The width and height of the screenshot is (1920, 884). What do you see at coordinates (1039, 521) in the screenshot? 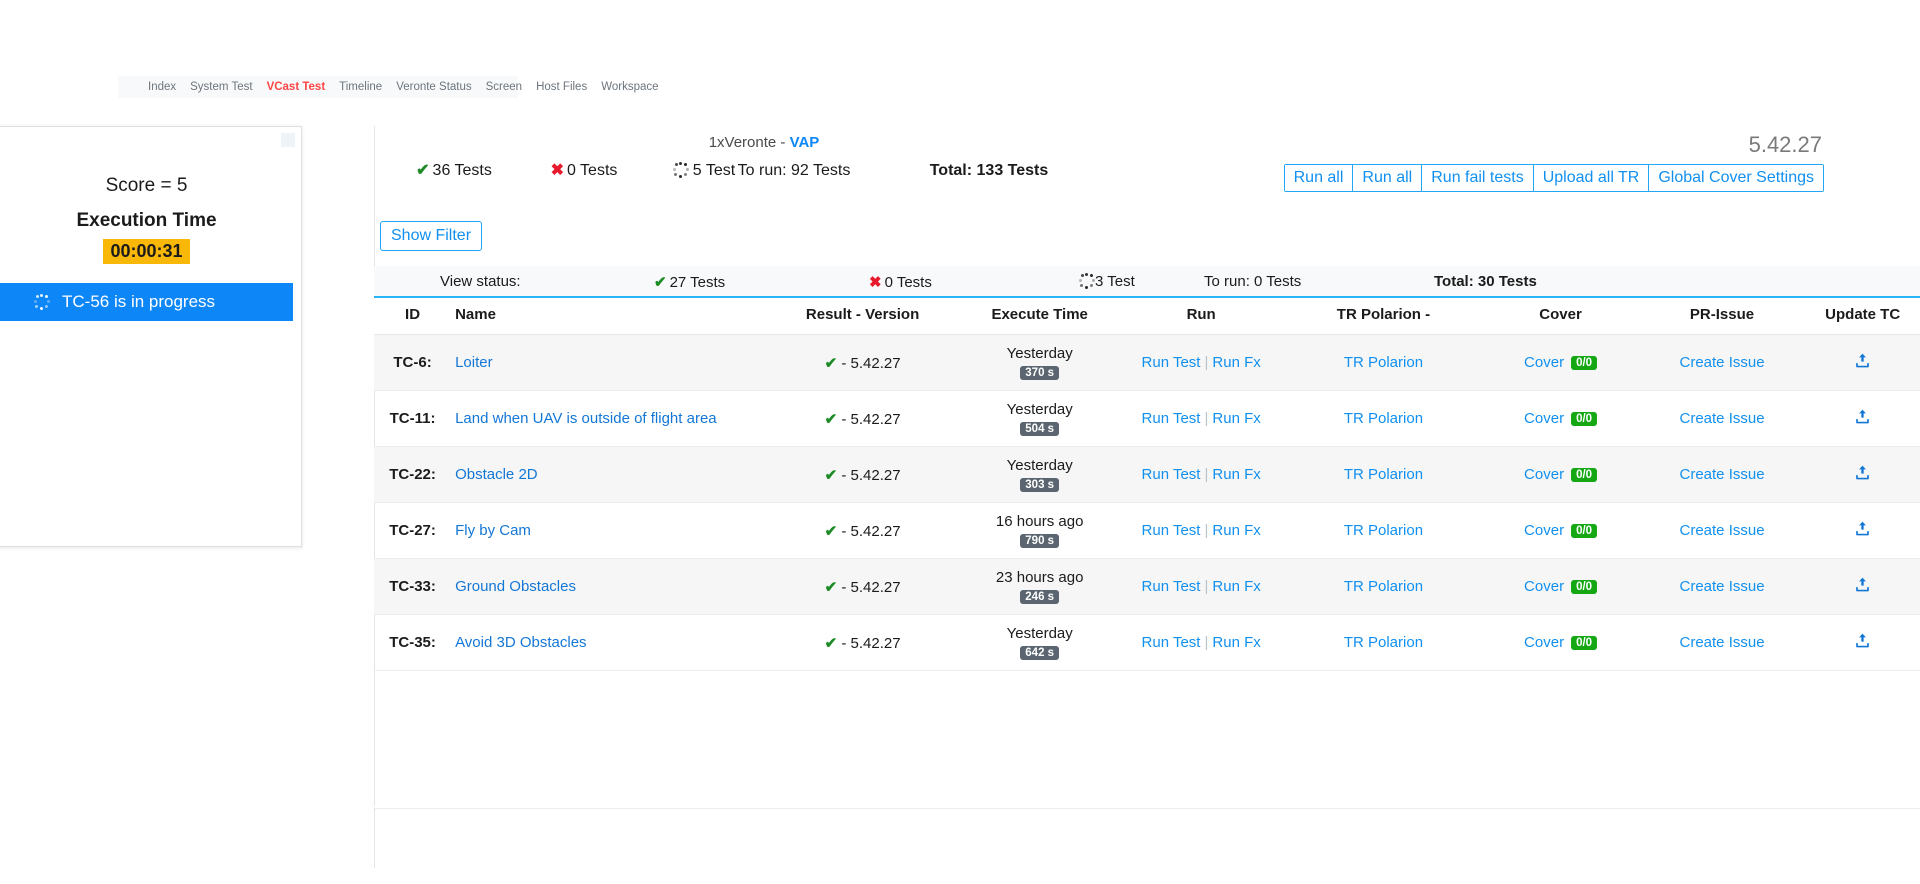
I see `execute-time-text: 16 hours ago` at bounding box center [1039, 521].